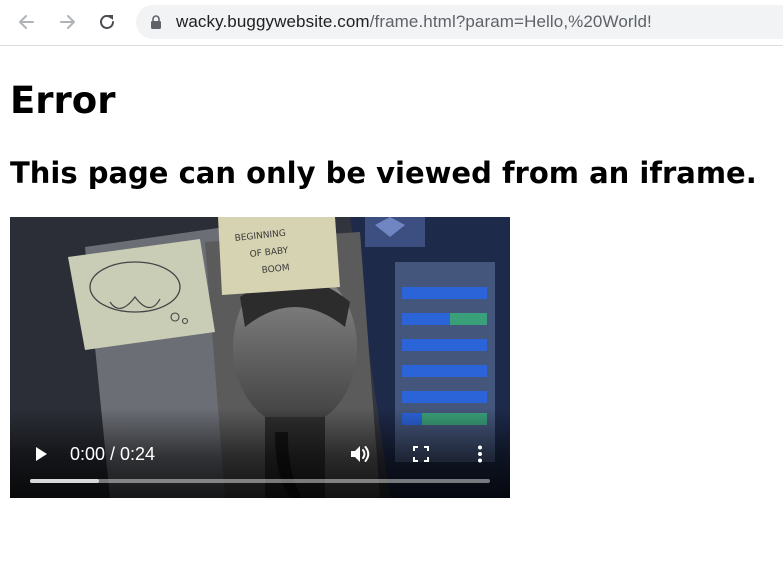 This screenshot has height=565, width=783. I want to click on url-host: wacky.buggywebsite.com, so click(273, 21).